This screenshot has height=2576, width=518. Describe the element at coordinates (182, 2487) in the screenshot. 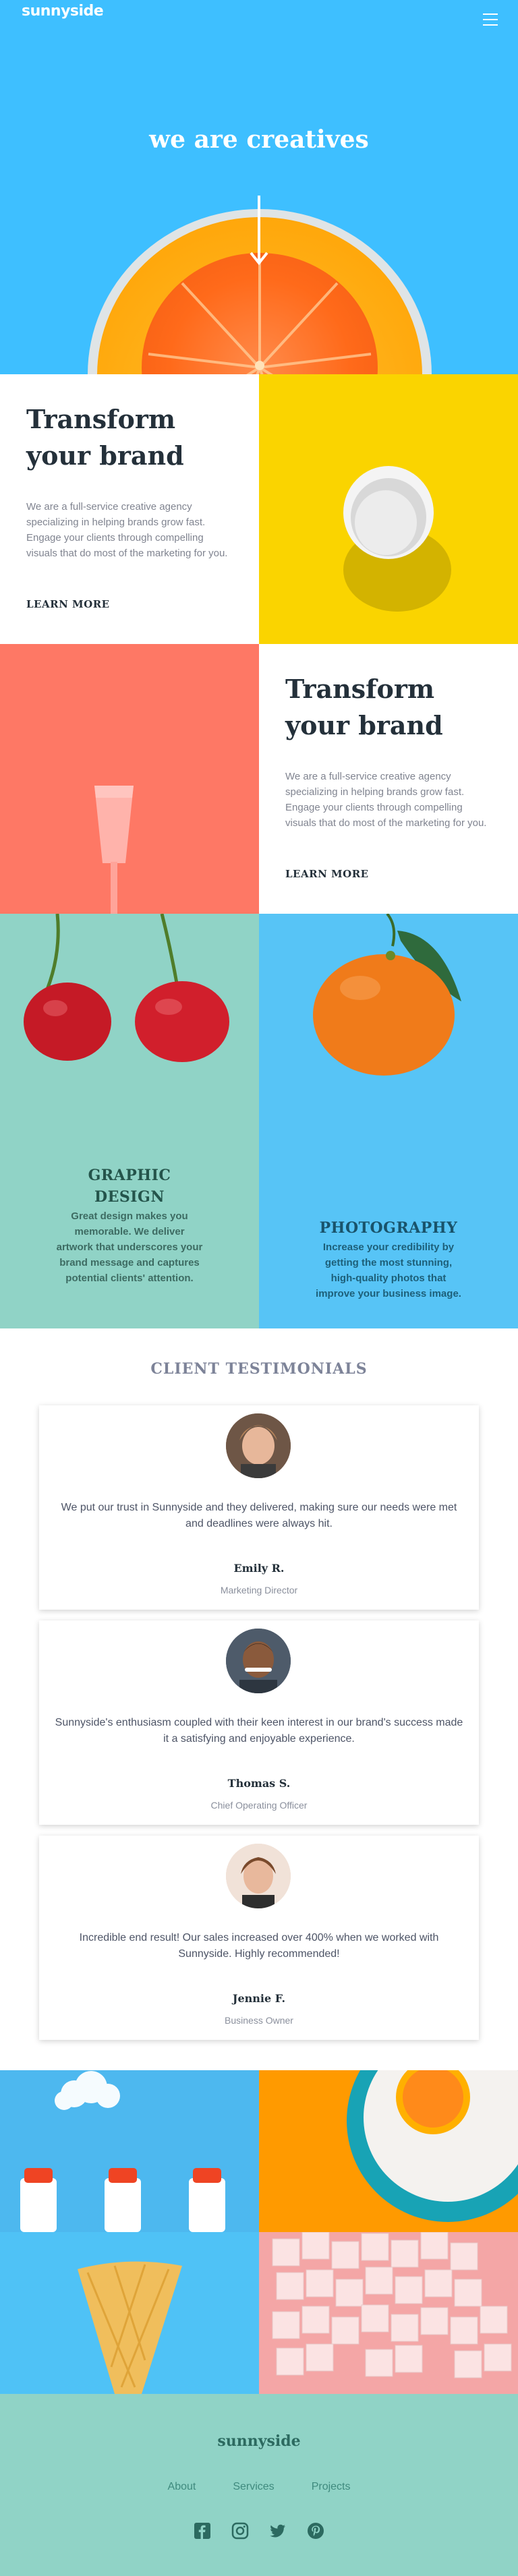

I see `footer-link-about: About` at that location.